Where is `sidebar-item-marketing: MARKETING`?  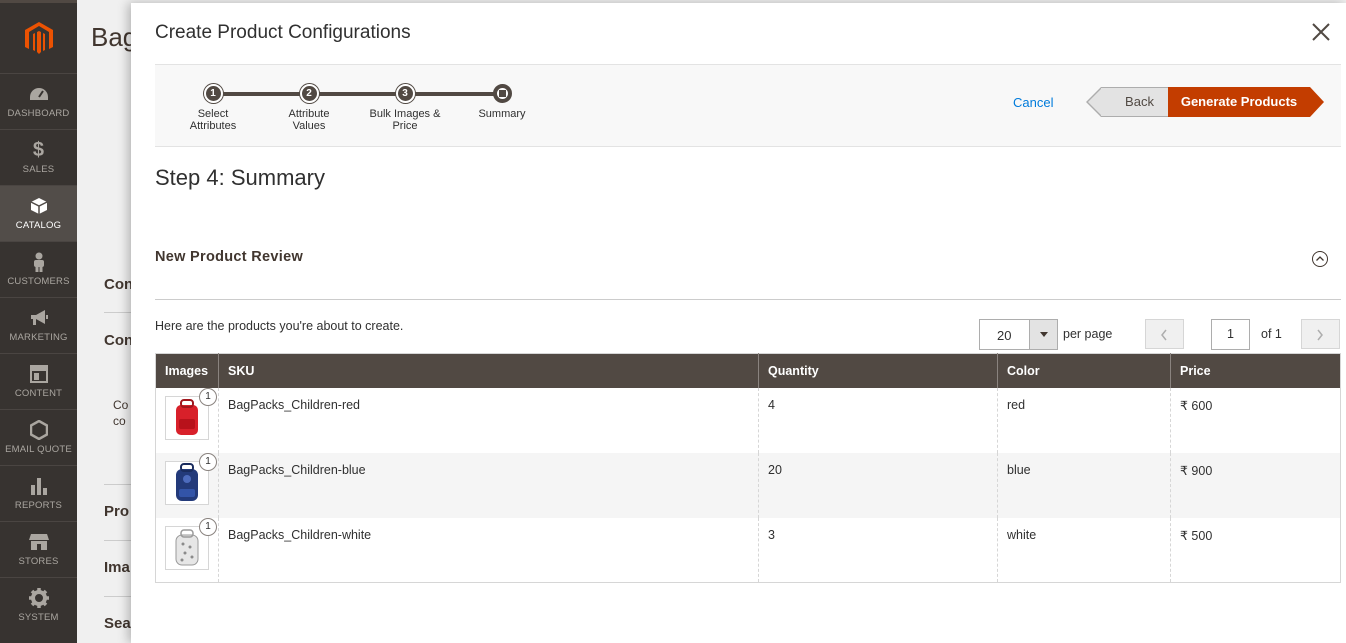
sidebar-item-marketing: MARKETING is located at coordinates (38, 325).